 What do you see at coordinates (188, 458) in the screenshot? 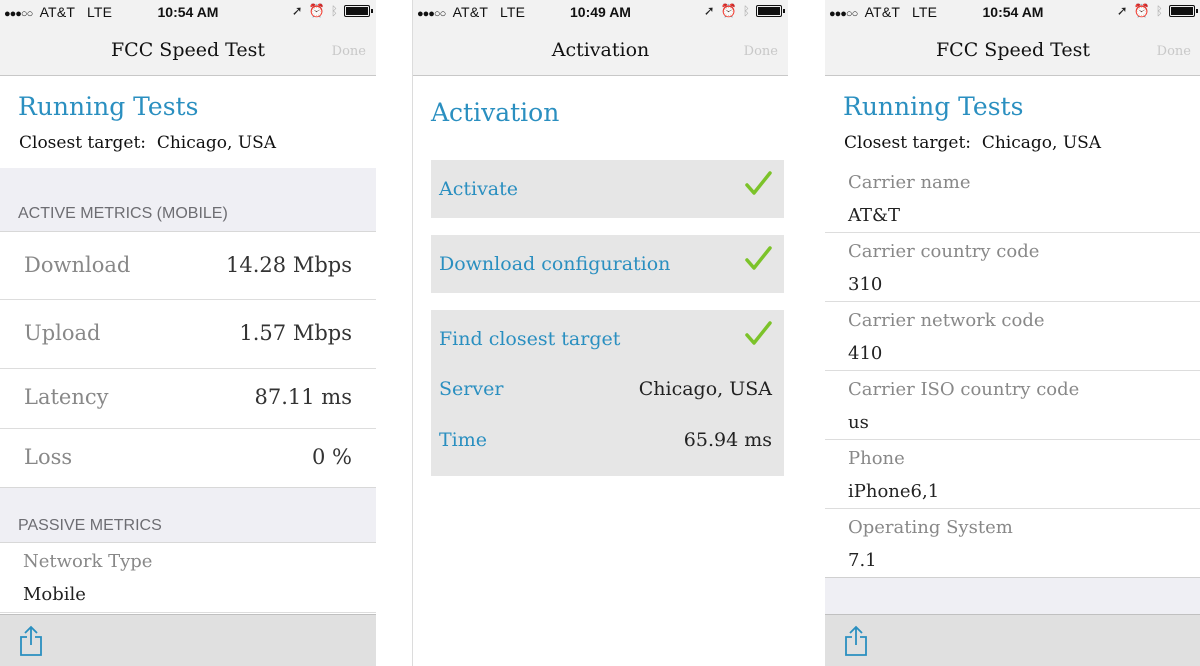
I see `metric-row-loss: Loss 0 %` at bounding box center [188, 458].